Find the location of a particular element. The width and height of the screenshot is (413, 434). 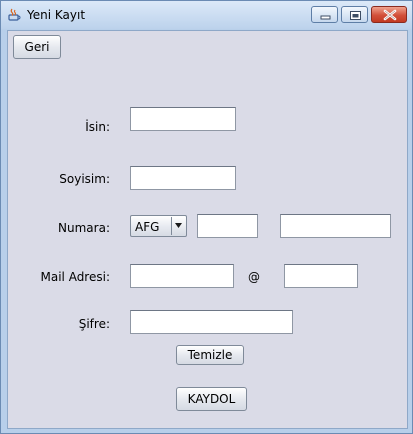

country-code-value: AFG is located at coordinates (147, 227).